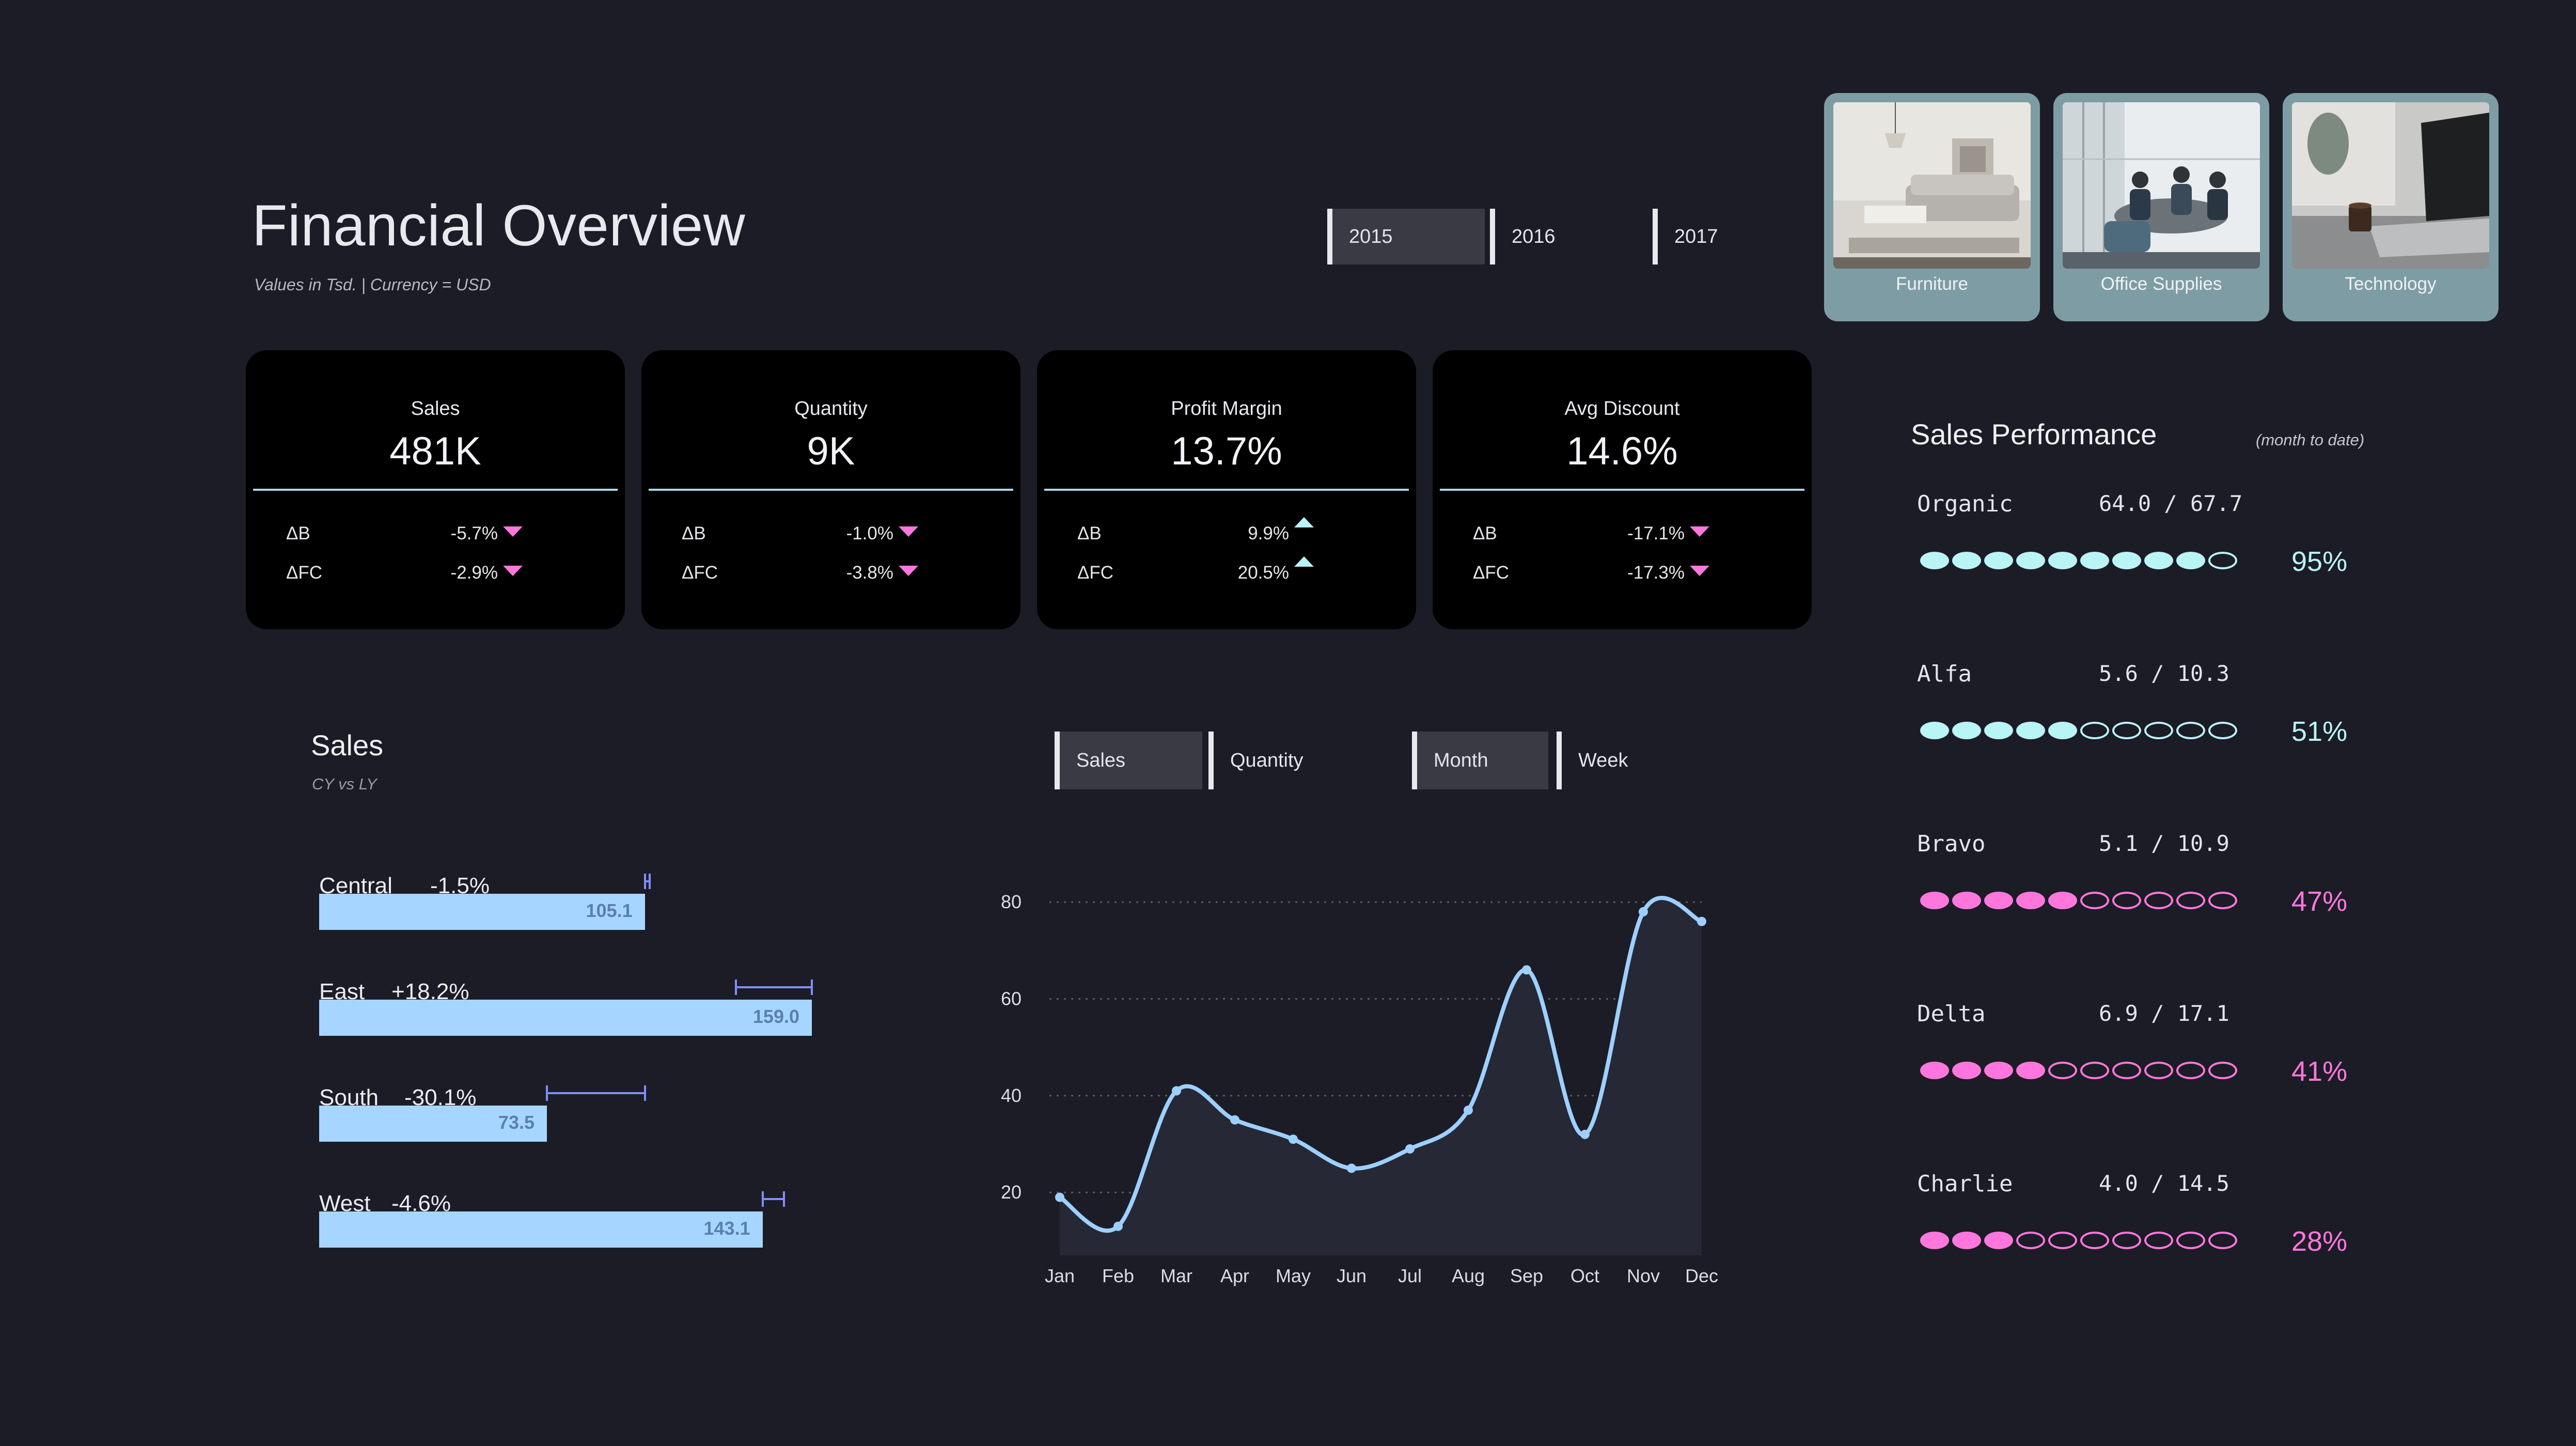 The width and height of the screenshot is (2576, 1446). Describe the element at coordinates (1932, 207) in the screenshot. I see `category-tile-furniture: Furniture` at that location.